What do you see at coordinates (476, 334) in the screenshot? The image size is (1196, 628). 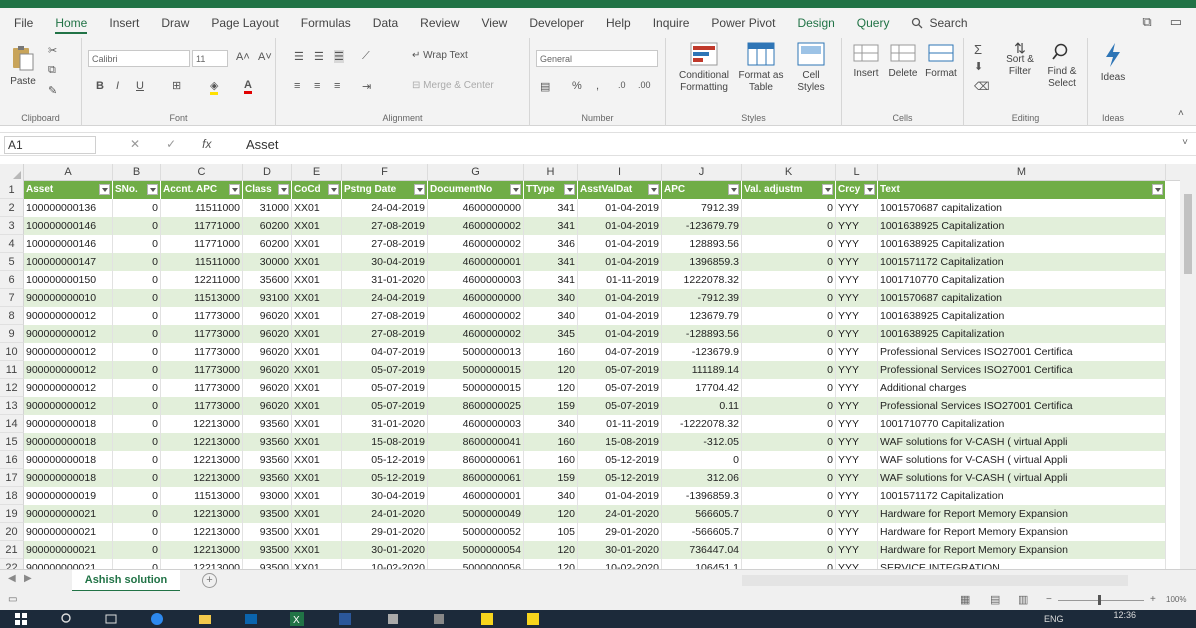 I see `table-cell: 4600000002` at bounding box center [476, 334].